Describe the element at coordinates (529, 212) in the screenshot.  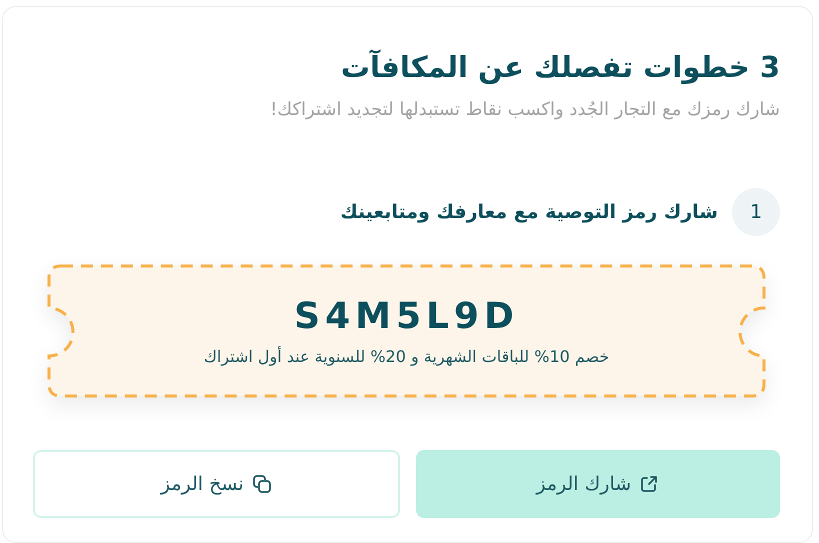
I see `step-label: شارك رمز التوصية مع معارفك ومتابعينك` at that location.